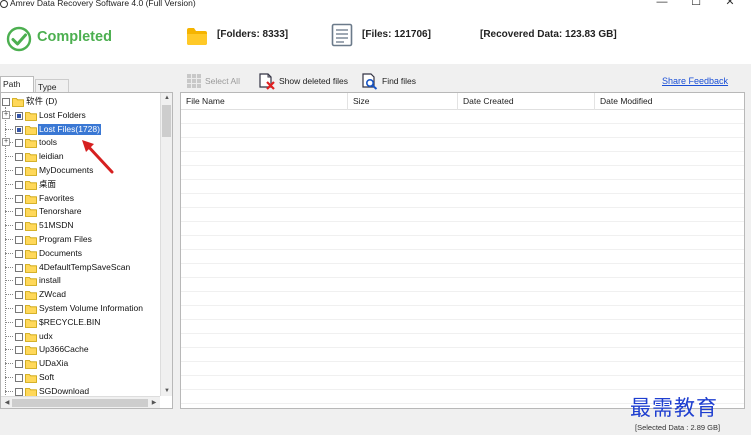 This screenshot has width=751, height=435. I want to click on column-date-created: Date Created, so click(526, 101).